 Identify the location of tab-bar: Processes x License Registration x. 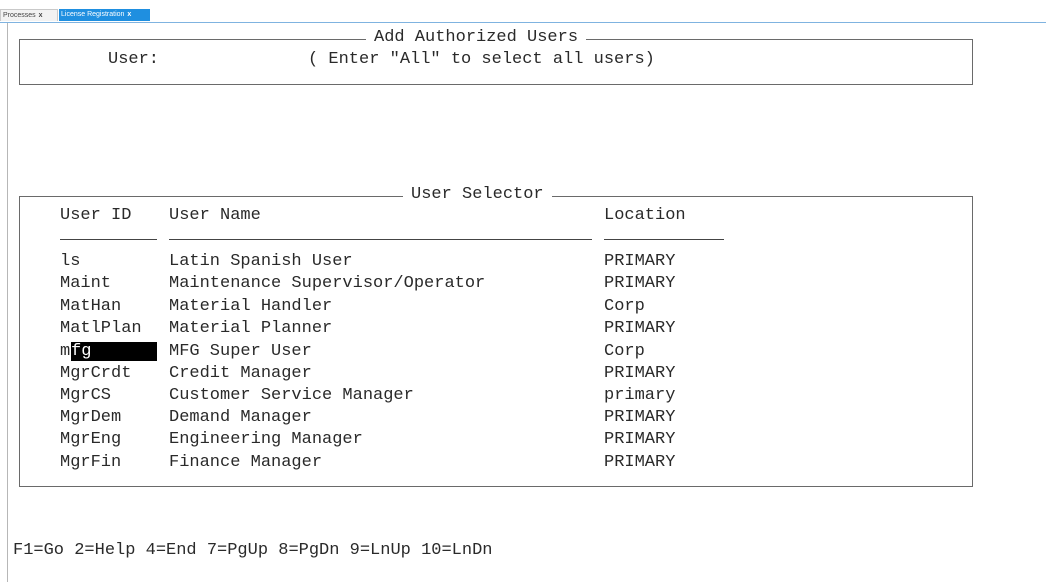
(523, 11).